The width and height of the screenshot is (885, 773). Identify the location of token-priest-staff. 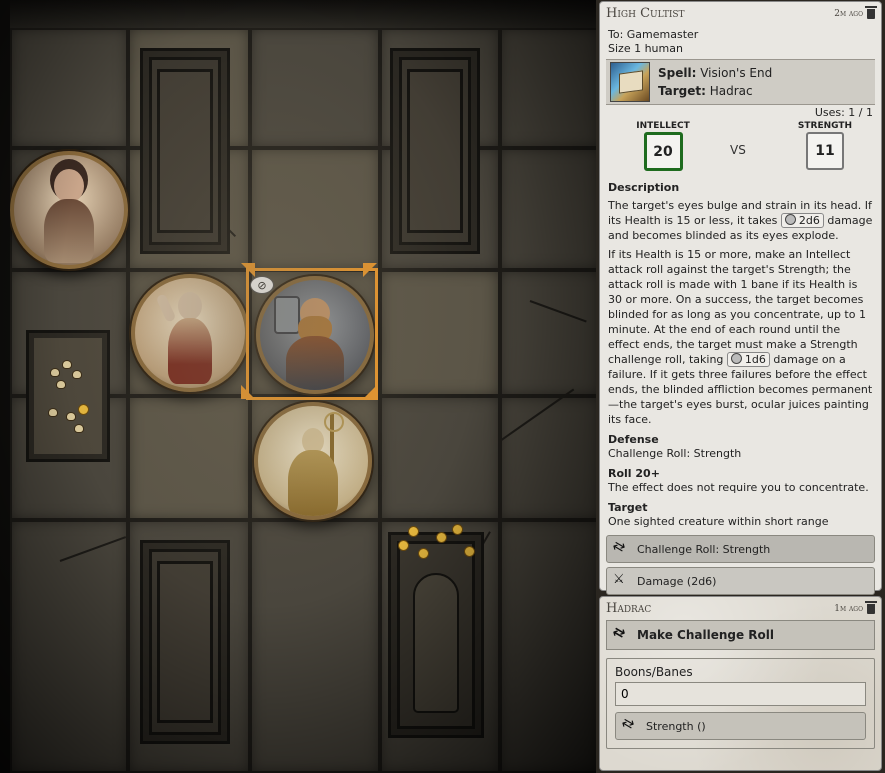
(313, 461).